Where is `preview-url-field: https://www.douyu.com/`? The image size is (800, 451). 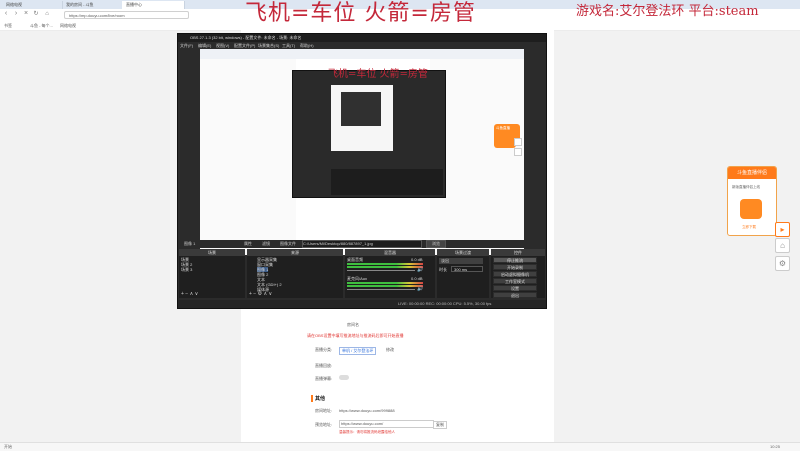 preview-url-field: https://www.douyu.com/ is located at coordinates (386, 424).